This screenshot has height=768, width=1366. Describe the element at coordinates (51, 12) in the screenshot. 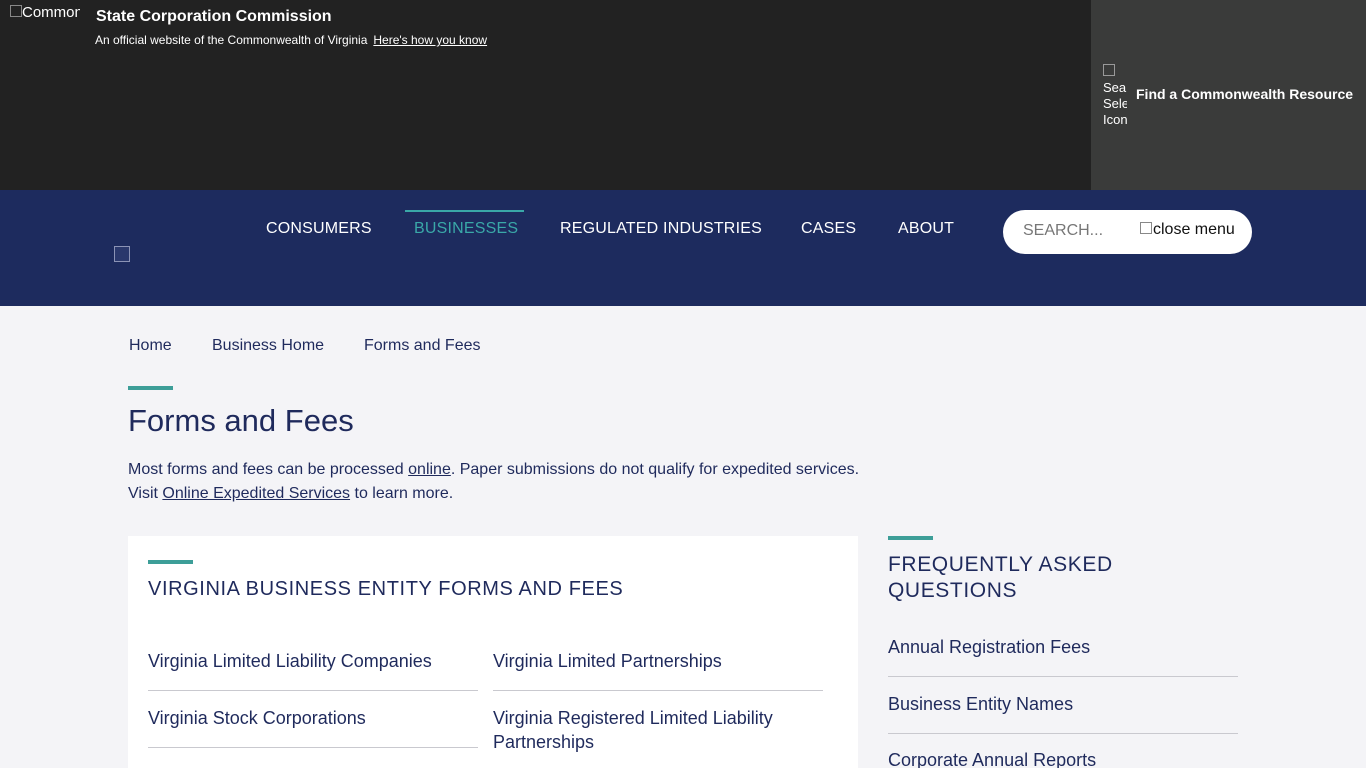

I see `commonwealth-logo-alt: Commonwealth` at that location.